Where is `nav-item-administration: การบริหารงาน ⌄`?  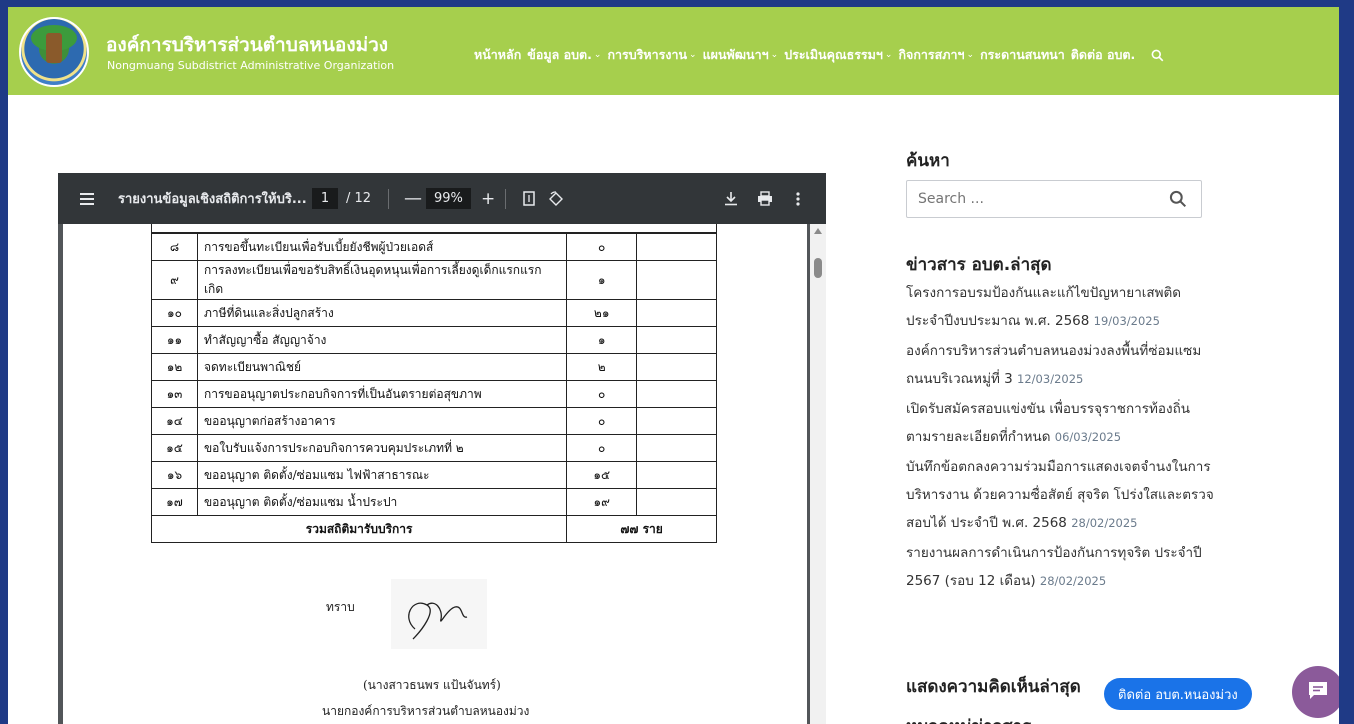 nav-item-administration: การบริหารงาน ⌄ is located at coordinates (651, 55).